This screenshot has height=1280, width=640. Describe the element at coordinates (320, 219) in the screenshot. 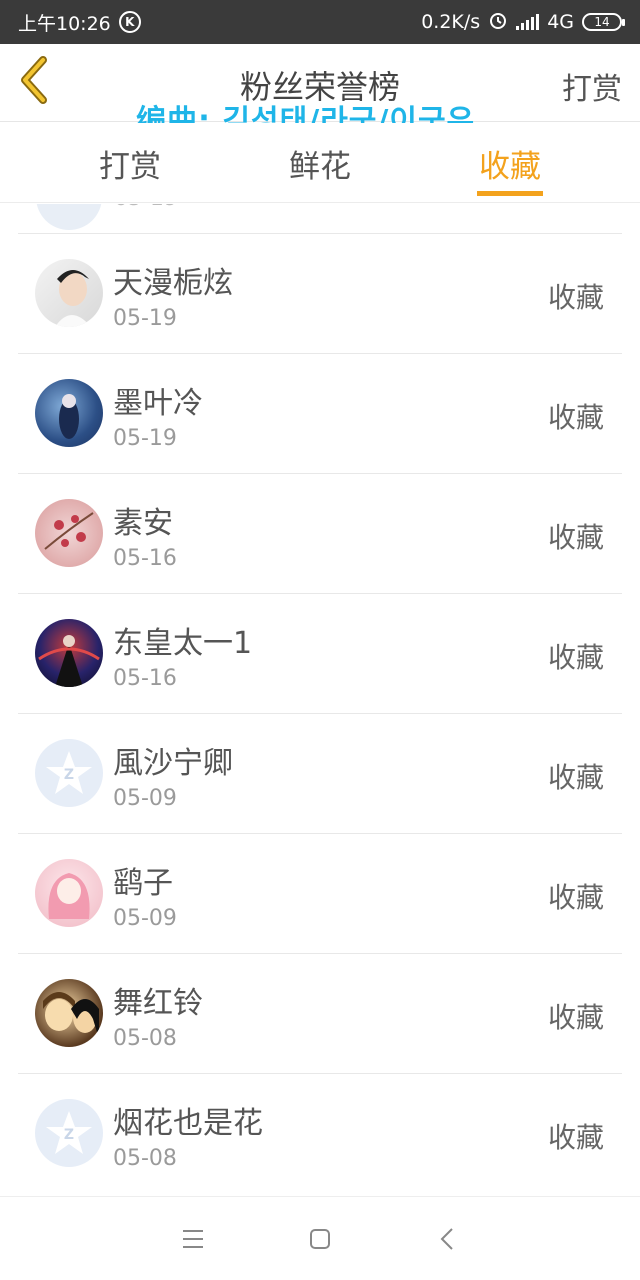

I see `list-item-partial: 05-19` at that location.